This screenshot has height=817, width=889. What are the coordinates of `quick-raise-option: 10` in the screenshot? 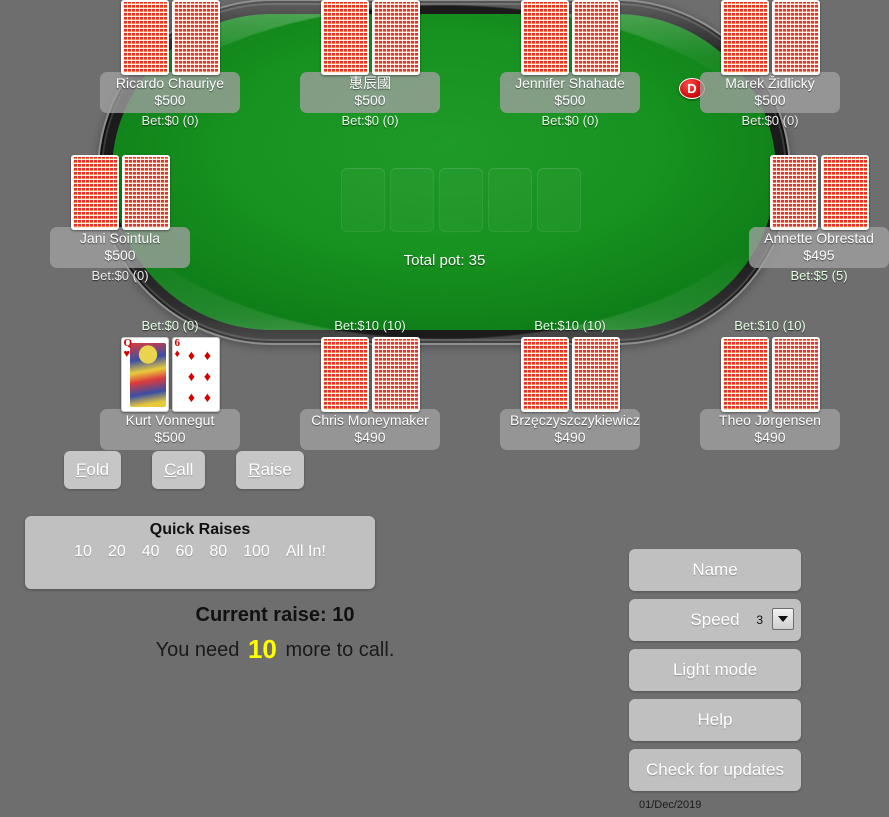 It's located at (83, 552).